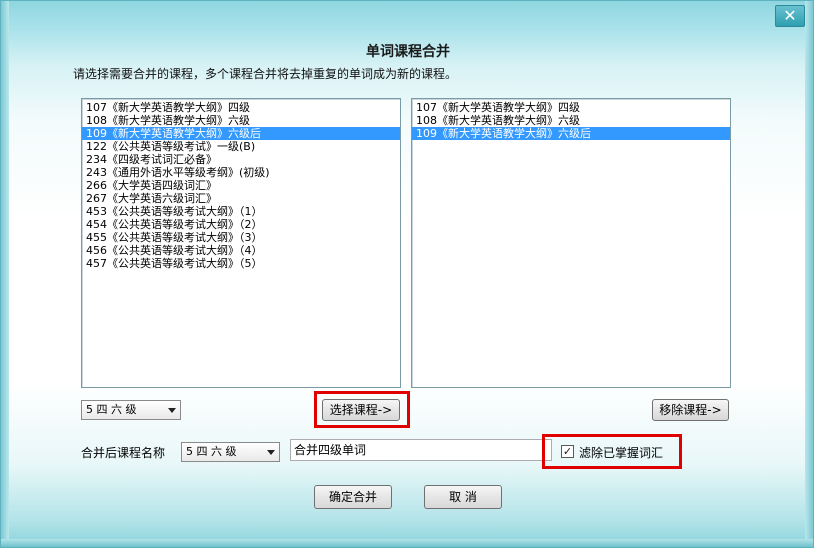  I want to click on window-frame-right, so click(809, 274).